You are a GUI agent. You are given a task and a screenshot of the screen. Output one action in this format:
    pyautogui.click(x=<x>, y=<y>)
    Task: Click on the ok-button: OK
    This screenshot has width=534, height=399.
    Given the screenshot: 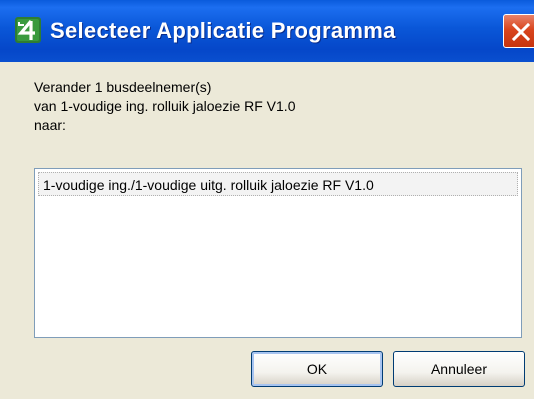 What is the action you would take?
    pyautogui.click(x=317, y=369)
    